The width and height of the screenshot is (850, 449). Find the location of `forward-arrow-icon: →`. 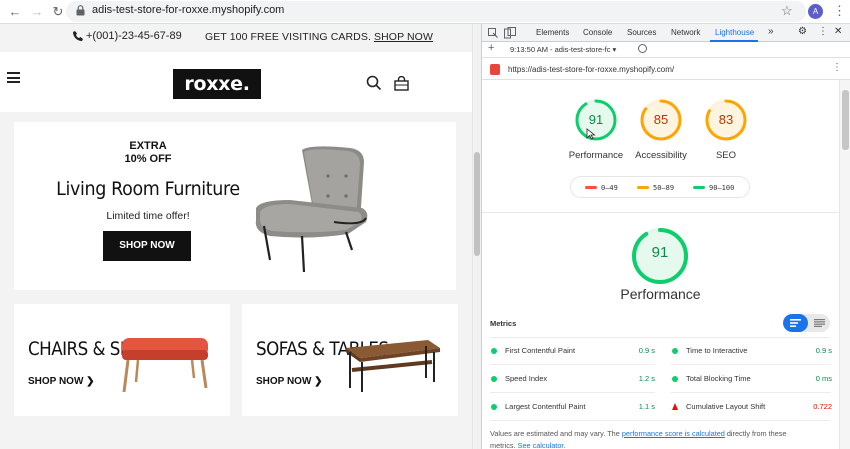

forward-arrow-icon: → is located at coordinates (37, 12).